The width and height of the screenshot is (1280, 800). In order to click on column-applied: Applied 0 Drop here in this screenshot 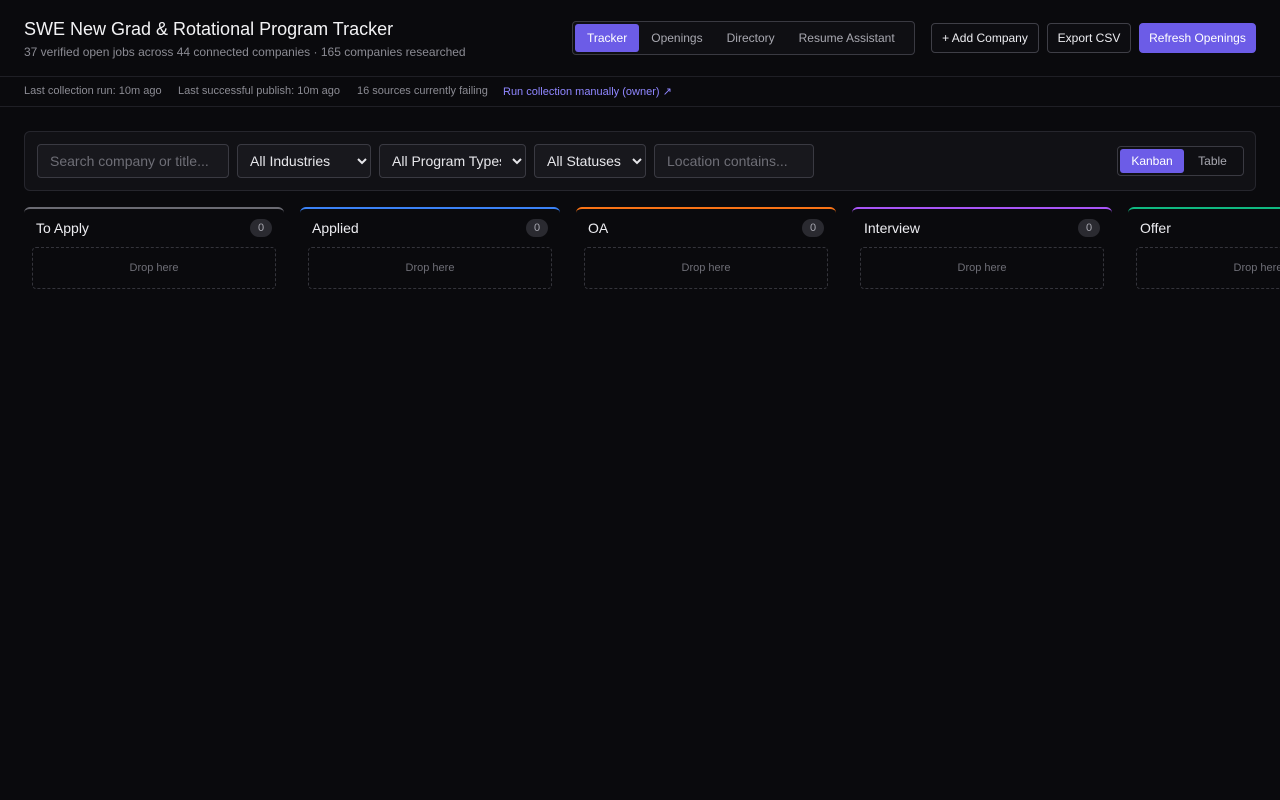, I will do `click(430, 250)`.